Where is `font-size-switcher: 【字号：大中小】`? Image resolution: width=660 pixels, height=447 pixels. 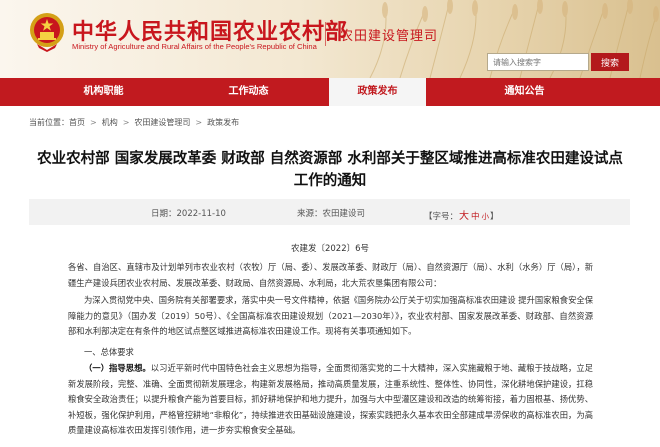
font-size-switcher: 【字号：大中小】 is located at coordinates (461, 214).